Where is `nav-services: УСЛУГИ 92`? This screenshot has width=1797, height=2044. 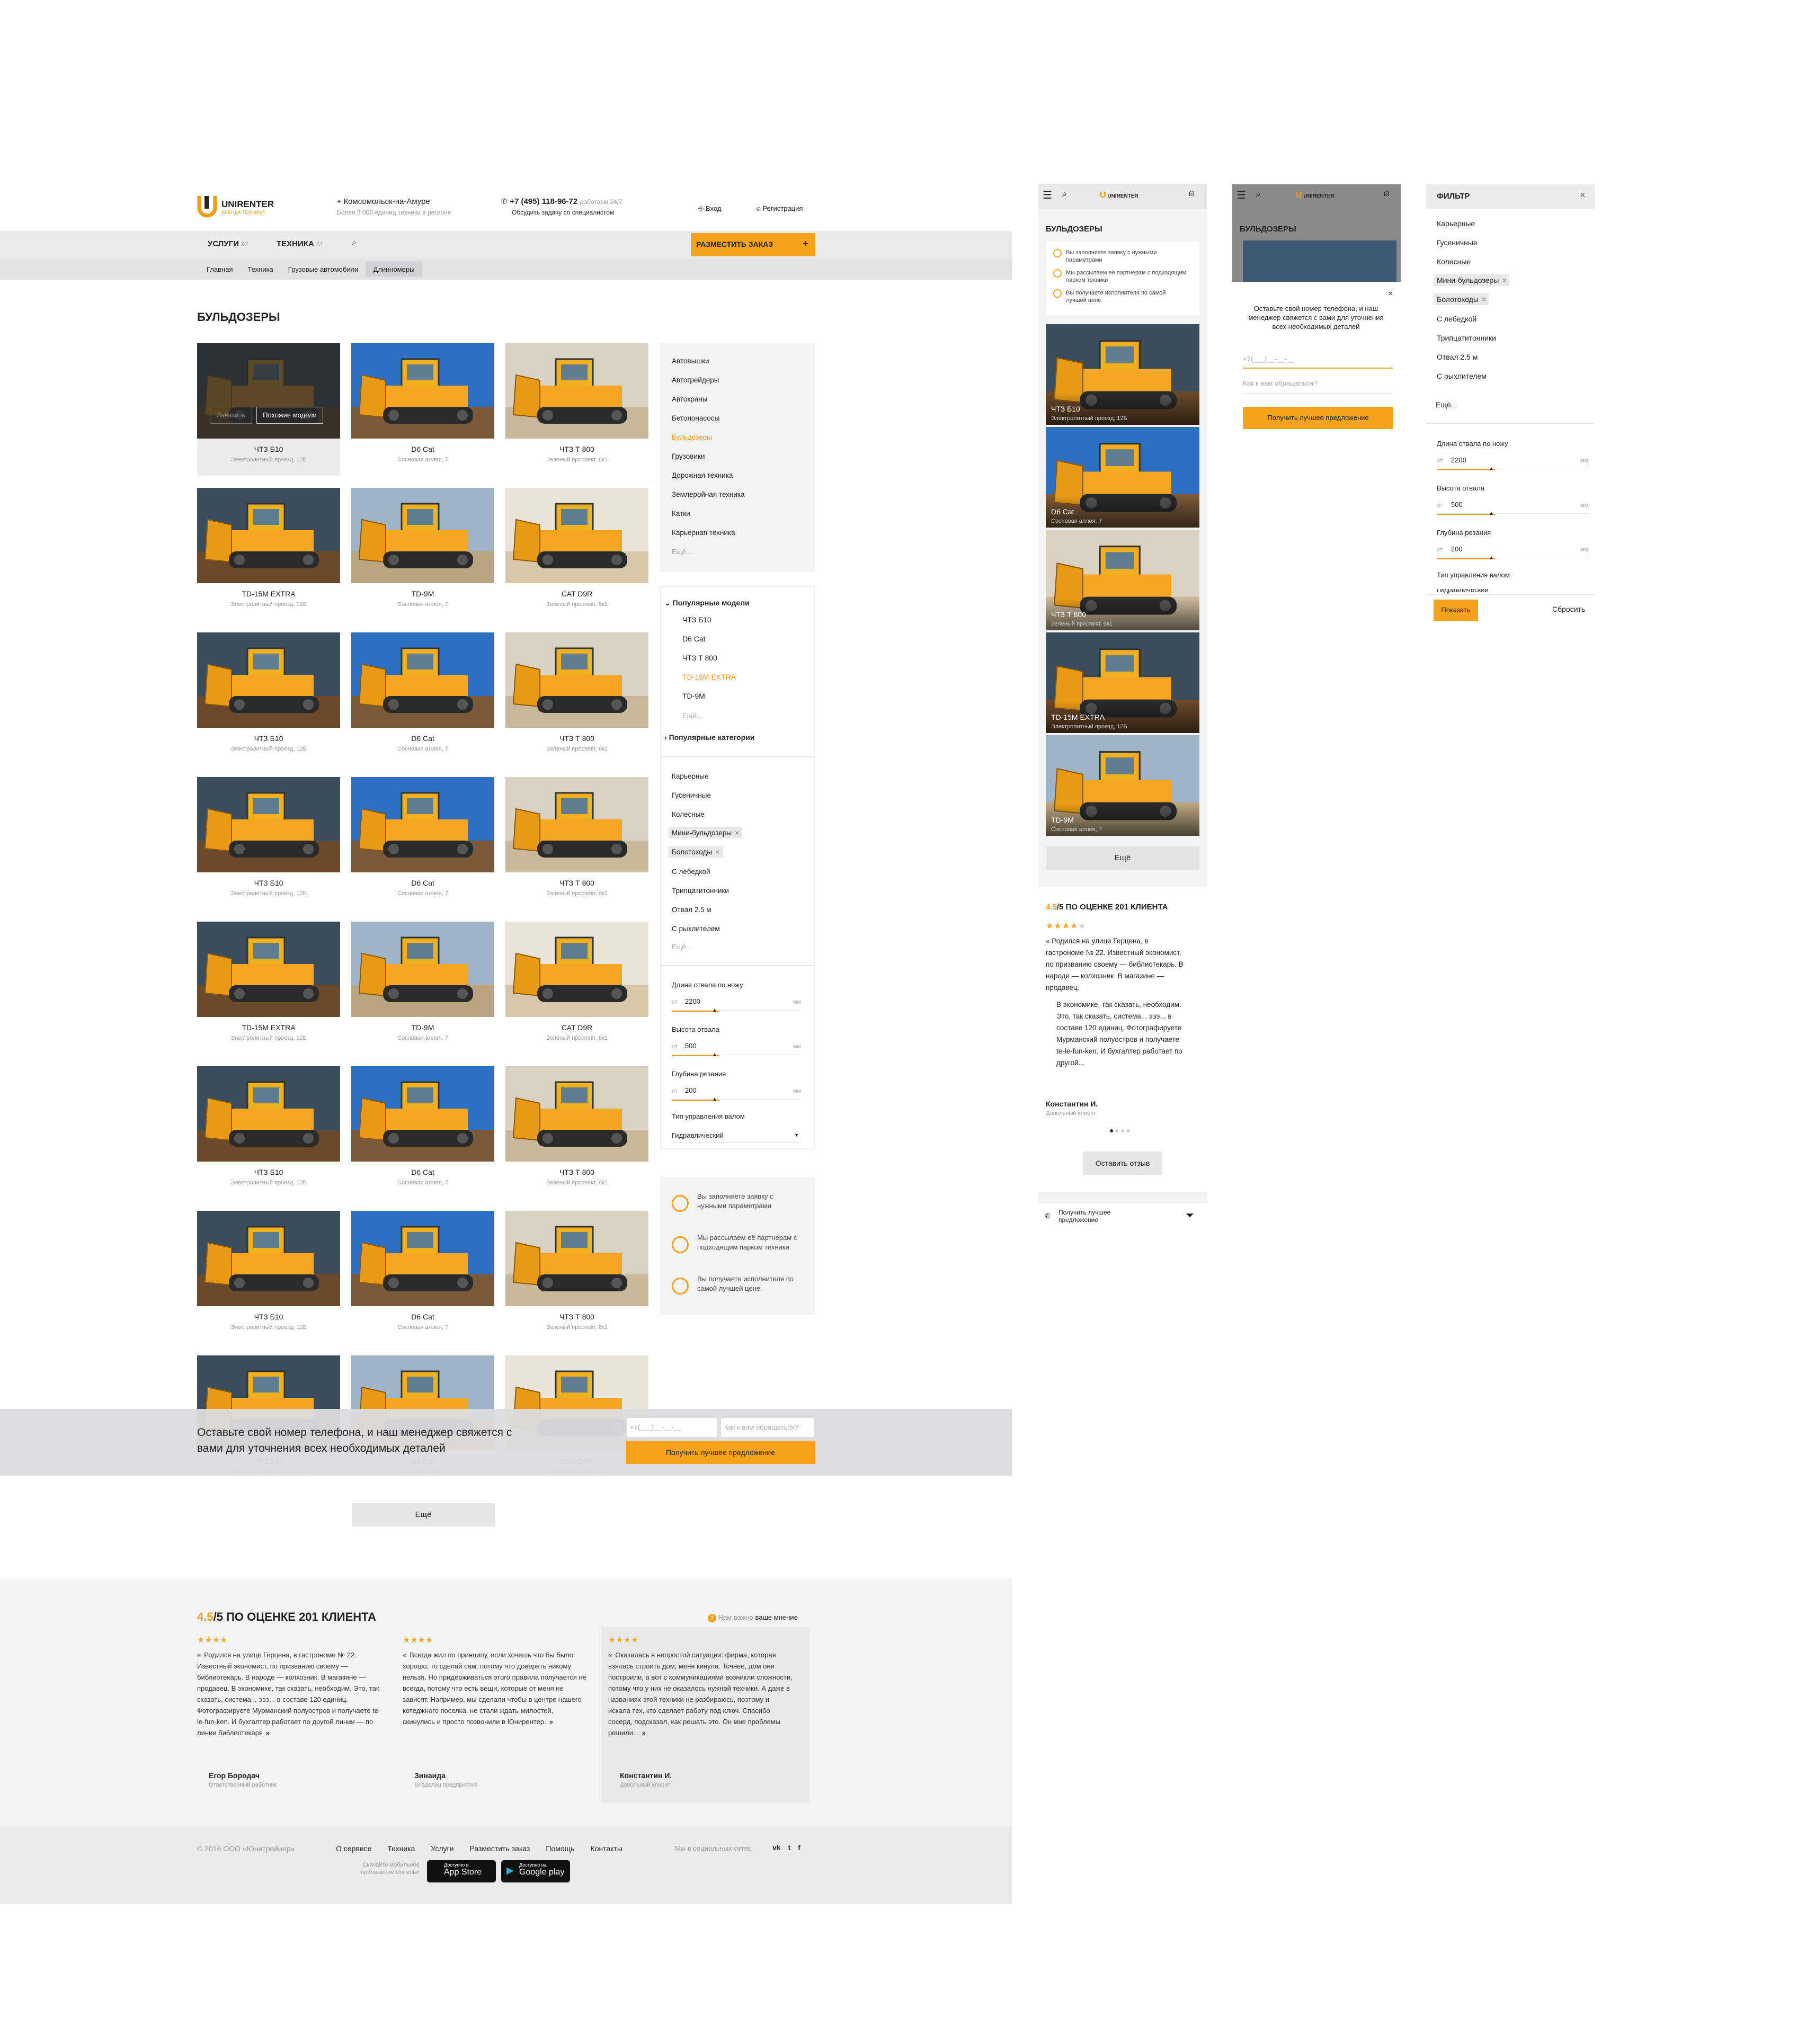 nav-services: УСЛУГИ 92 is located at coordinates (228, 243).